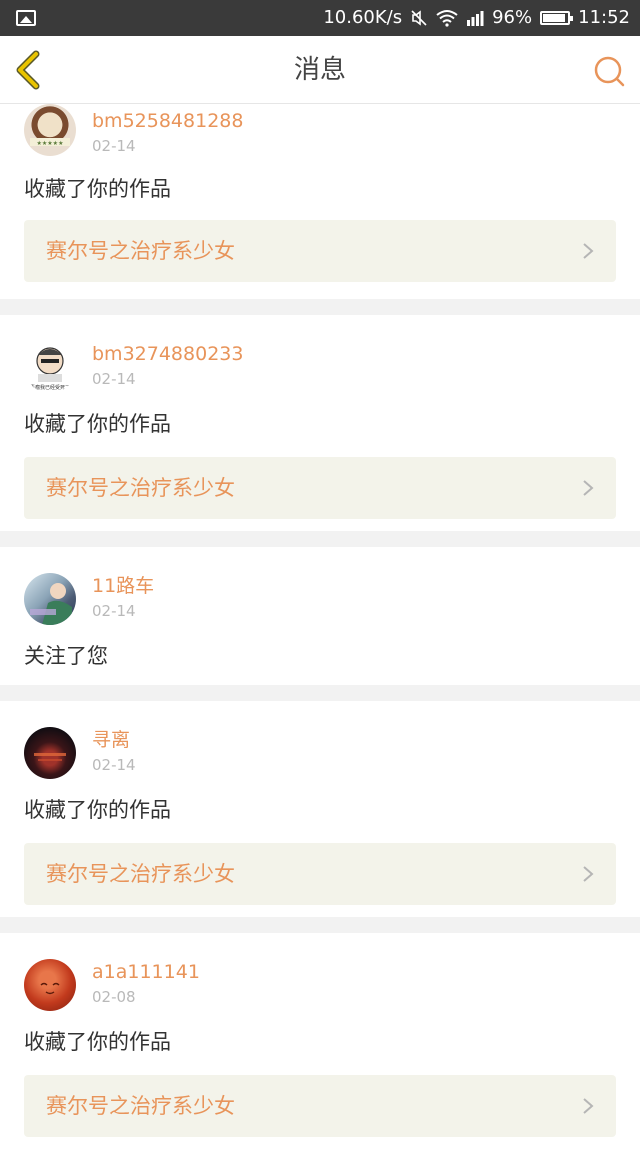 The image size is (640, 1153). What do you see at coordinates (419, 18) in the screenshot?
I see `mute-icon` at bounding box center [419, 18].